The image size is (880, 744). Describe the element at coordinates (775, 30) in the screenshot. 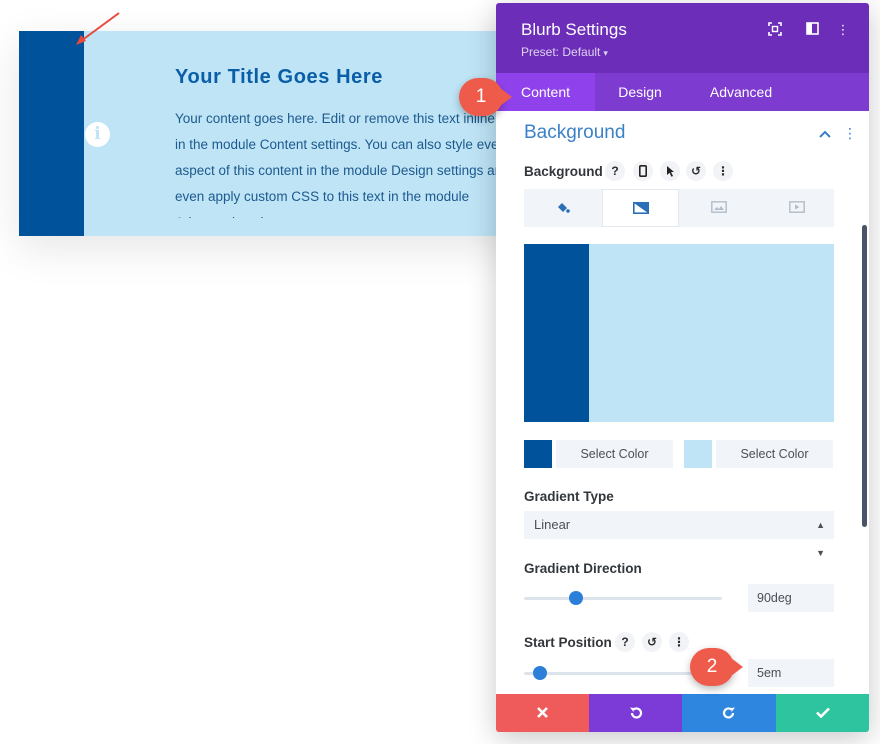

I see `expand-icon` at that location.